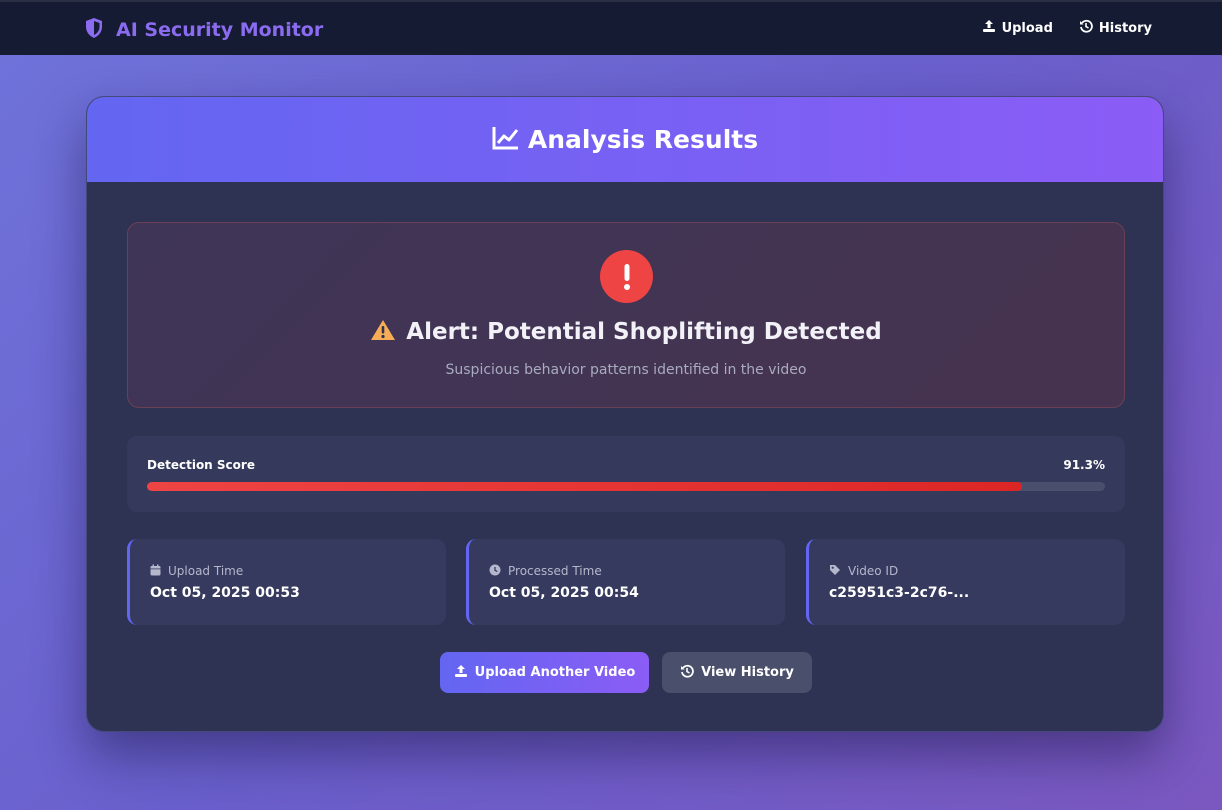 This screenshot has height=810, width=1222. Describe the element at coordinates (873, 570) in the screenshot. I see `video-id-label: Video ID` at that location.